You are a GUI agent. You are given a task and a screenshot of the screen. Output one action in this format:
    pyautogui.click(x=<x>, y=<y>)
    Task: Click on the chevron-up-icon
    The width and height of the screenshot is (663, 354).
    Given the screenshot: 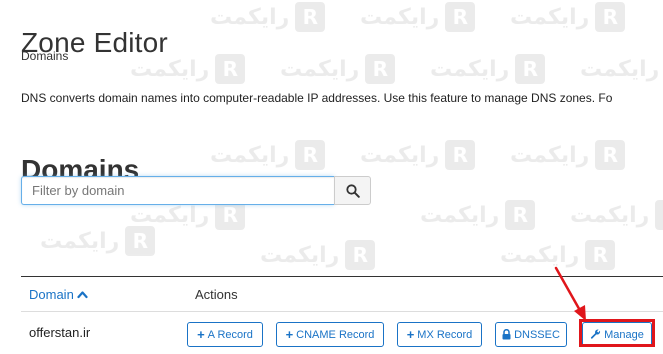 What is the action you would take?
    pyautogui.click(x=82, y=295)
    